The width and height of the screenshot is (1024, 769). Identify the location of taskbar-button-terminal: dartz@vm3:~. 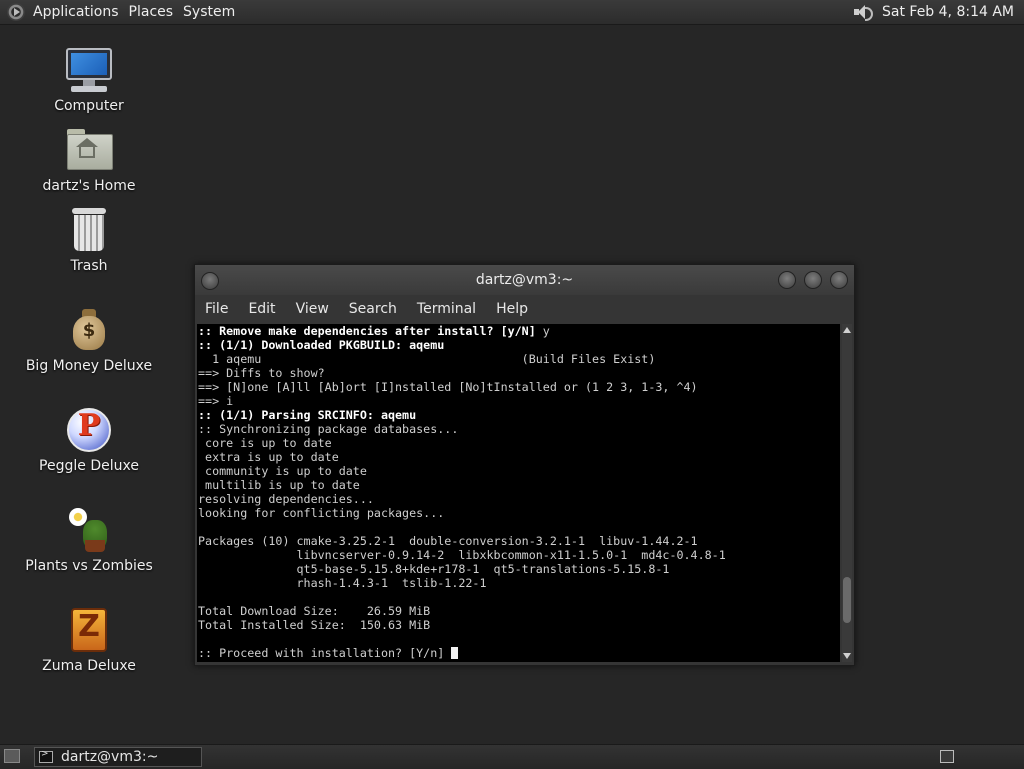
(118, 757).